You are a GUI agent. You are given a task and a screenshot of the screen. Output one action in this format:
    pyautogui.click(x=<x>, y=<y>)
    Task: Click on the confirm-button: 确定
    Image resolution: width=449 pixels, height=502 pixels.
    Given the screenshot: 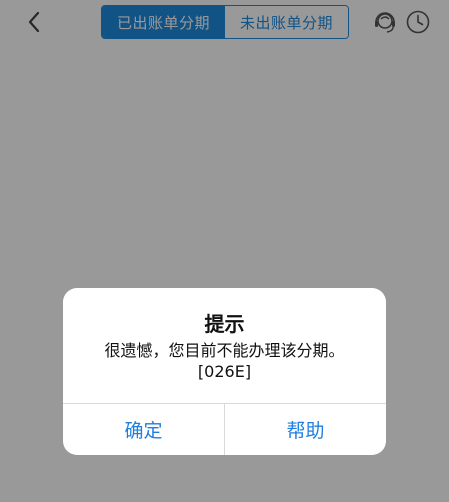 What is the action you would take?
    pyautogui.click(x=143, y=429)
    